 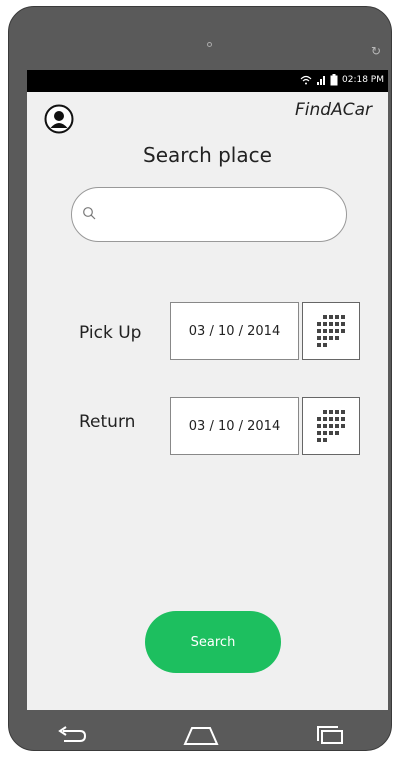 What do you see at coordinates (72, 735) in the screenshot?
I see `back-icon` at bounding box center [72, 735].